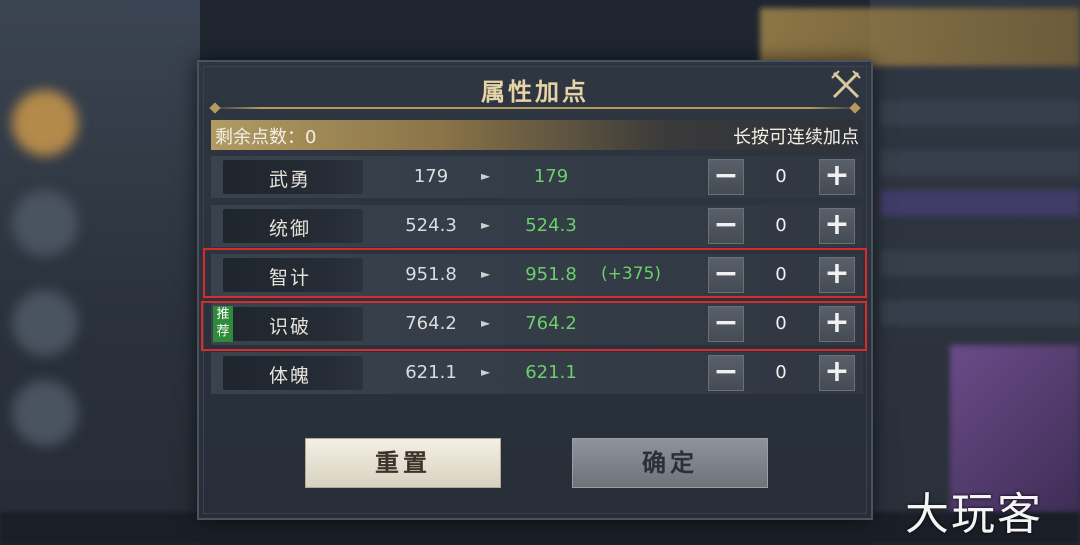  What do you see at coordinates (431, 176) in the screenshot?
I see `attribute-current-value: 179` at bounding box center [431, 176].